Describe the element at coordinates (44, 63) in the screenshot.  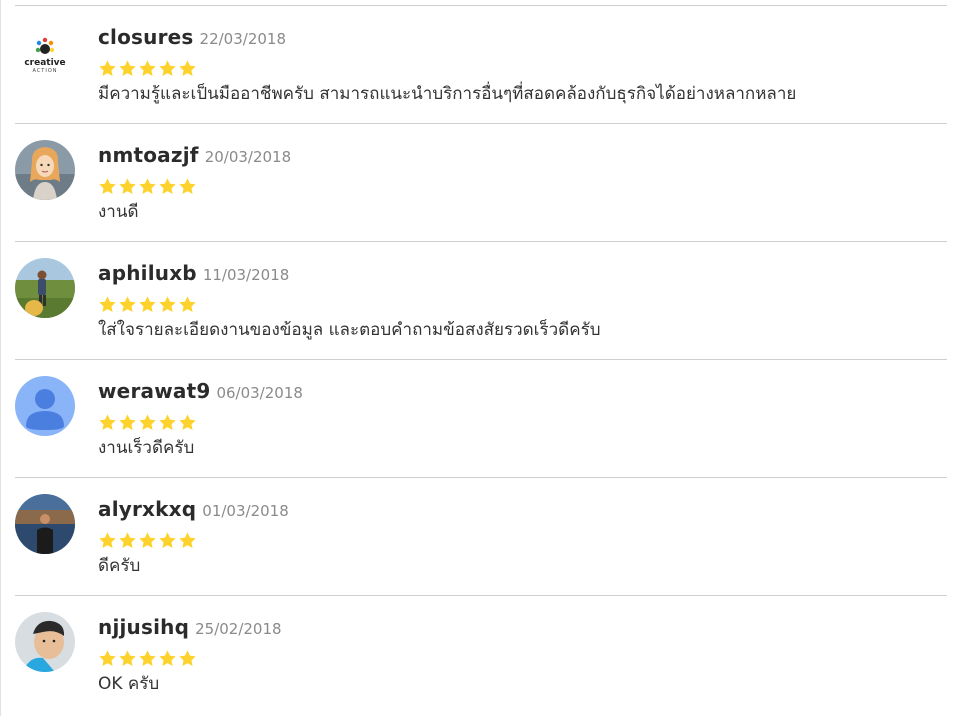
I see `logo-text-line1: creative` at that location.